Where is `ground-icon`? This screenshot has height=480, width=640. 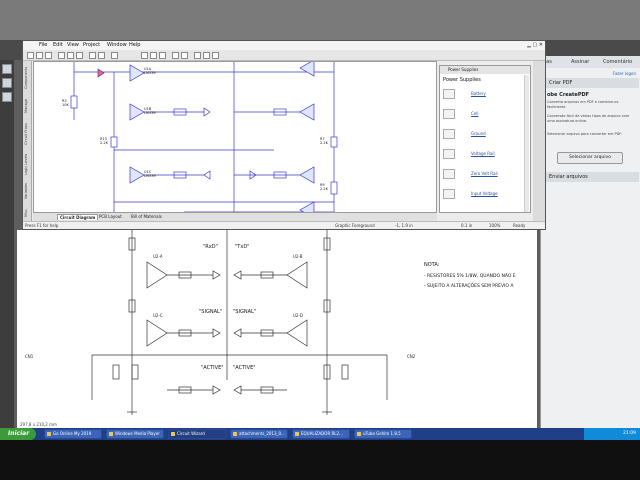
ground-icon is located at coordinates (449, 134).